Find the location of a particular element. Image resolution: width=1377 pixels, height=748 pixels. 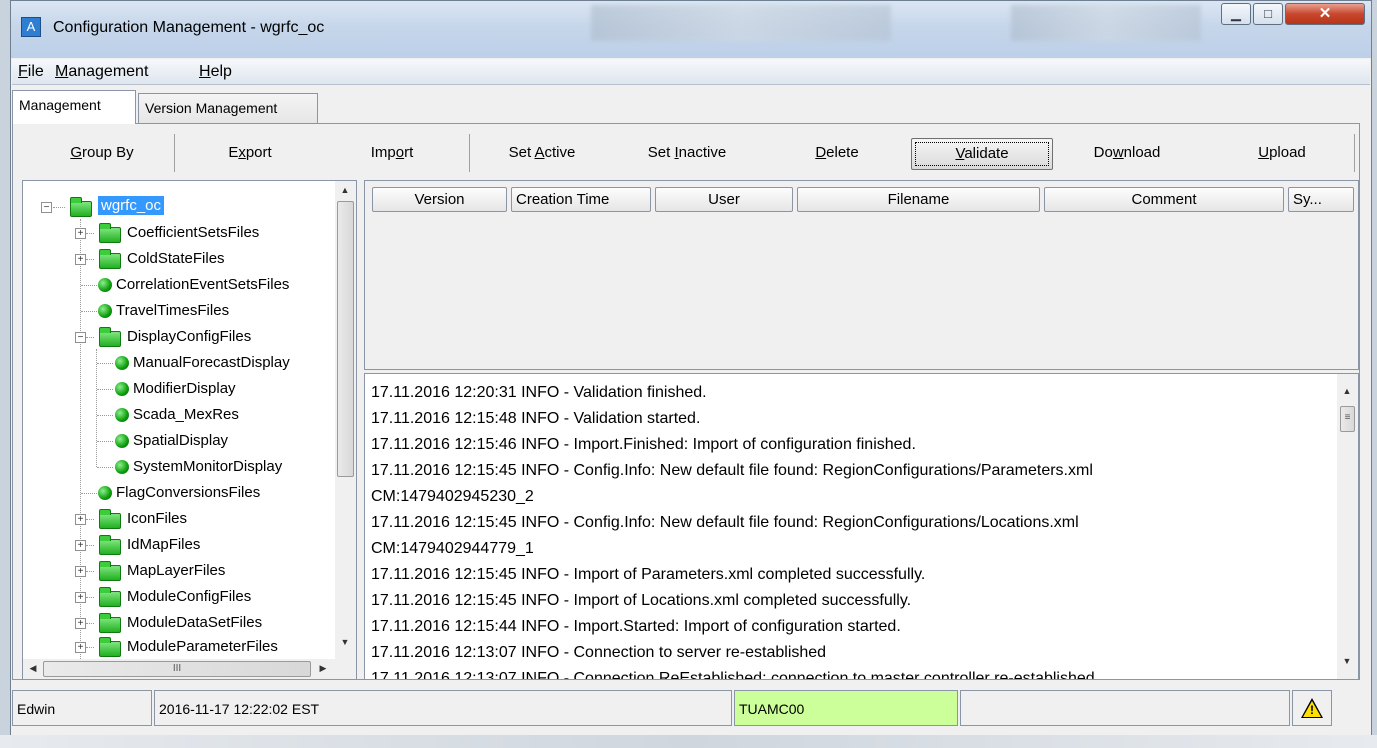

scroll-thumb: ≡ is located at coordinates (1347, 419).